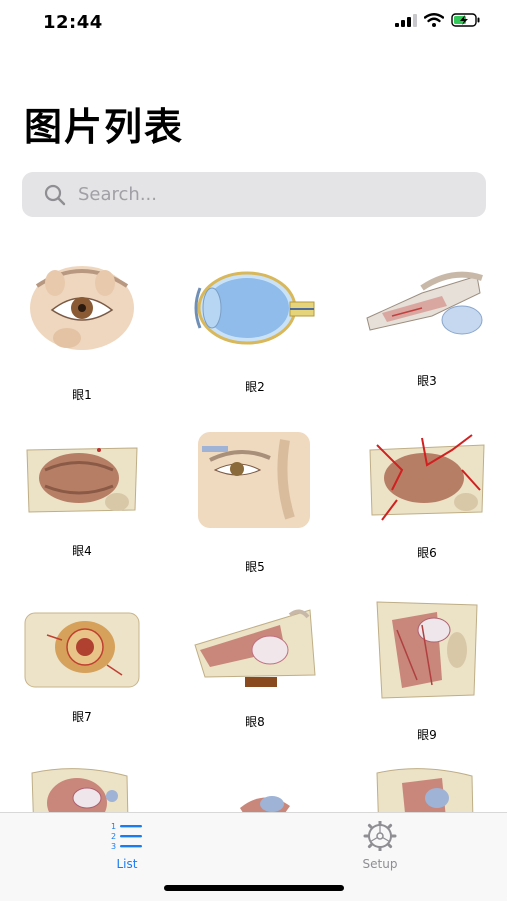 The height and width of the screenshot is (901, 507). Describe the element at coordinates (82, 395) in the screenshot. I see `grid-item-label: 眼1` at that location.